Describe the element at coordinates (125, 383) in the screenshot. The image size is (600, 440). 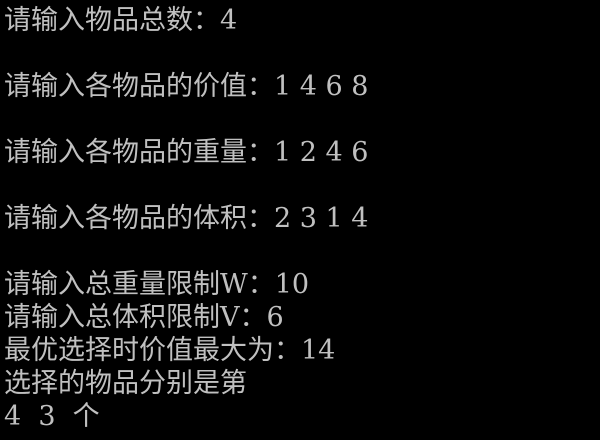
I see `output-line-selected-label: 选择的物品分别是第` at that location.